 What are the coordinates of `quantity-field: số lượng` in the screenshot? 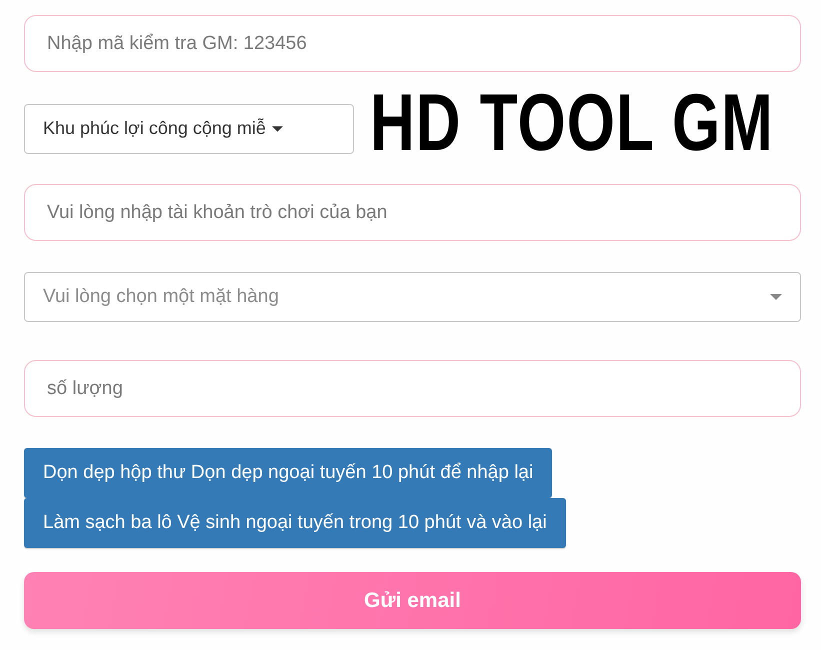 It's located at (412, 388).